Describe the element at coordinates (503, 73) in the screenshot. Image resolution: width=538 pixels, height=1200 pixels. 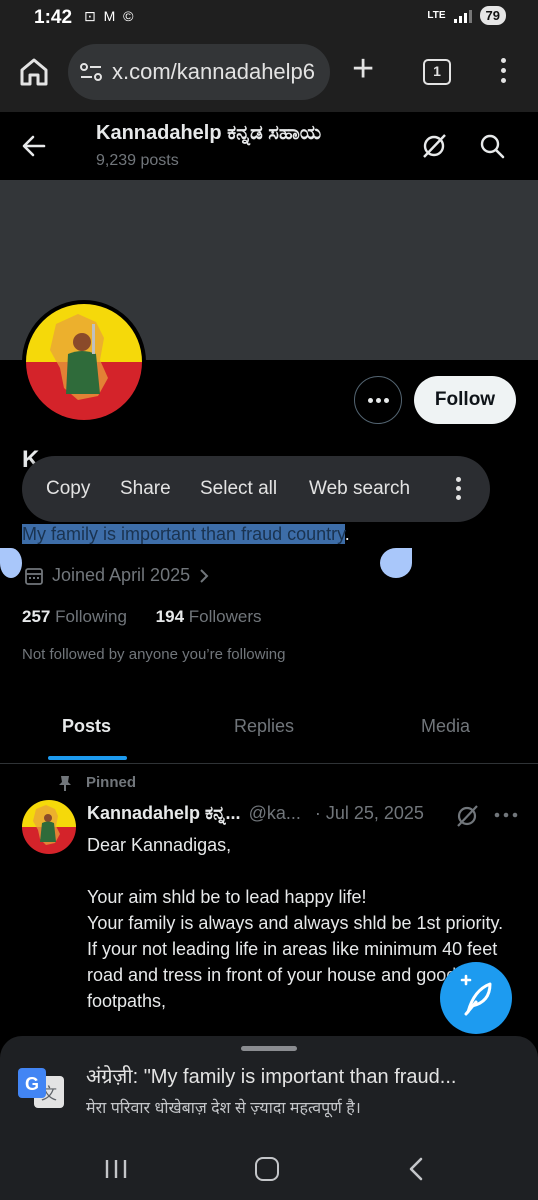
I see `browser-menu-icon` at that location.